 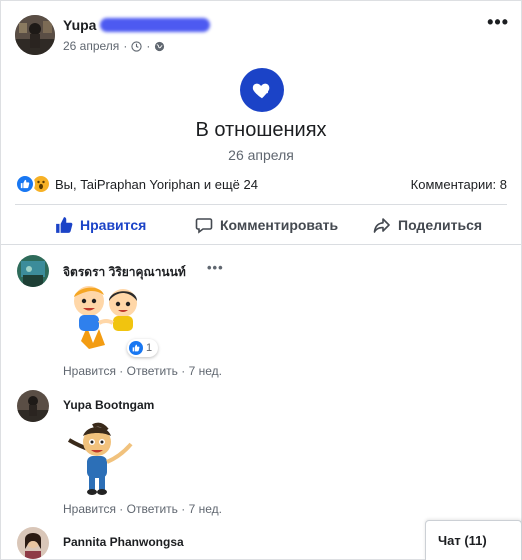 I want to click on post-date: 26 апреля, so click(x=91, y=46).